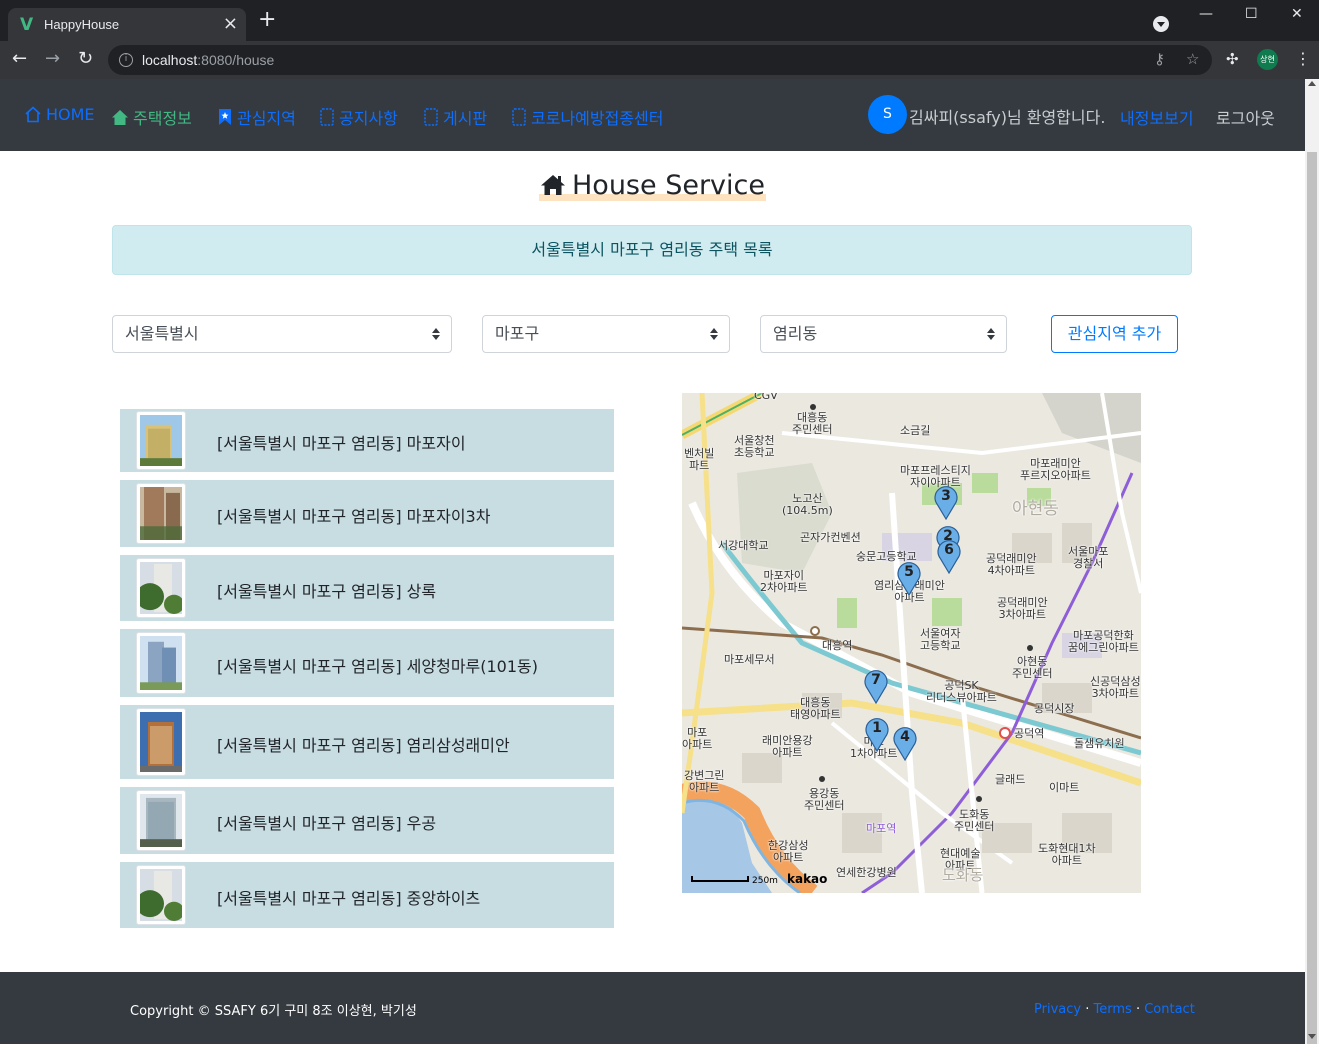 This screenshot has width=1319, height=1044. What do you see at coordinates (807, 504) in the screenshot?
I see `map-label: 노고산 (104.5m)` at bounding box center [807, 504].